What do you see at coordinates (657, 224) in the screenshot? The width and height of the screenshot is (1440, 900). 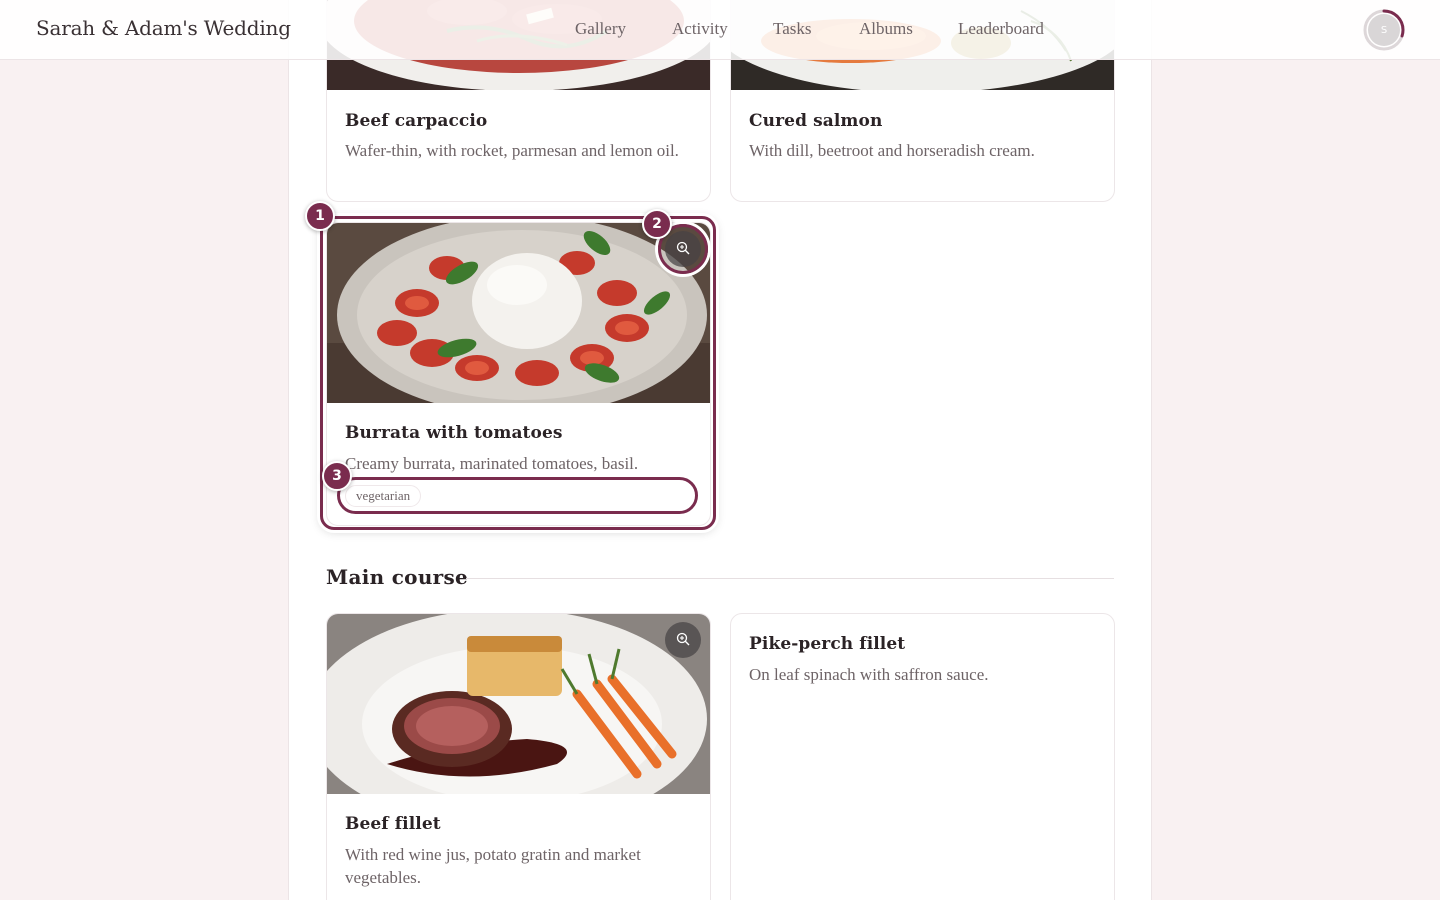 I see `annotation-badge: 2` at bounding box center [657, 224].